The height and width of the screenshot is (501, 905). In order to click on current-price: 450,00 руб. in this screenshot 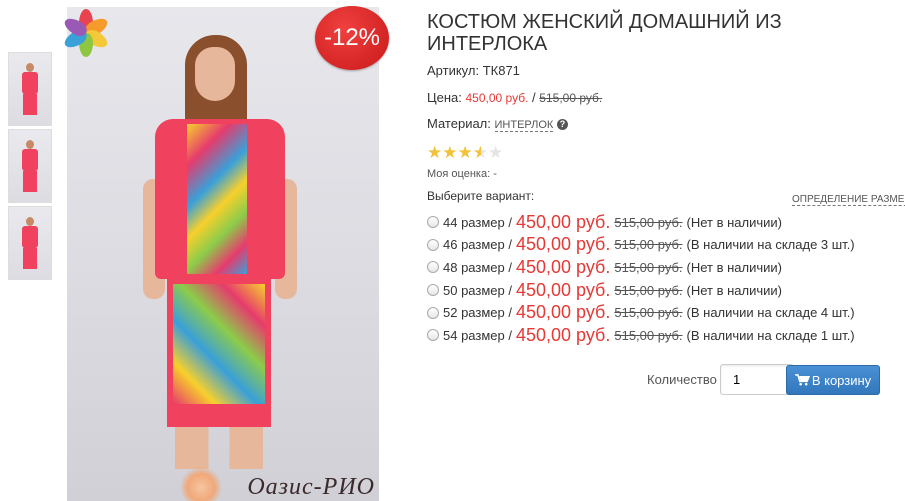, I will do `click(497, 98)`.